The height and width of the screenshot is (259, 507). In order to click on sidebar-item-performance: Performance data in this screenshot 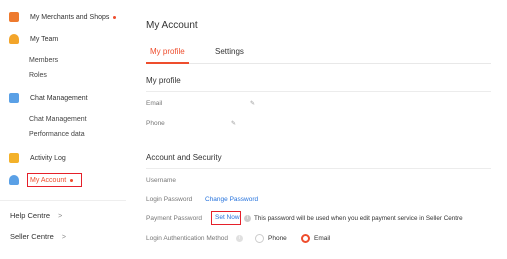, I will do `click(57, 134)`.